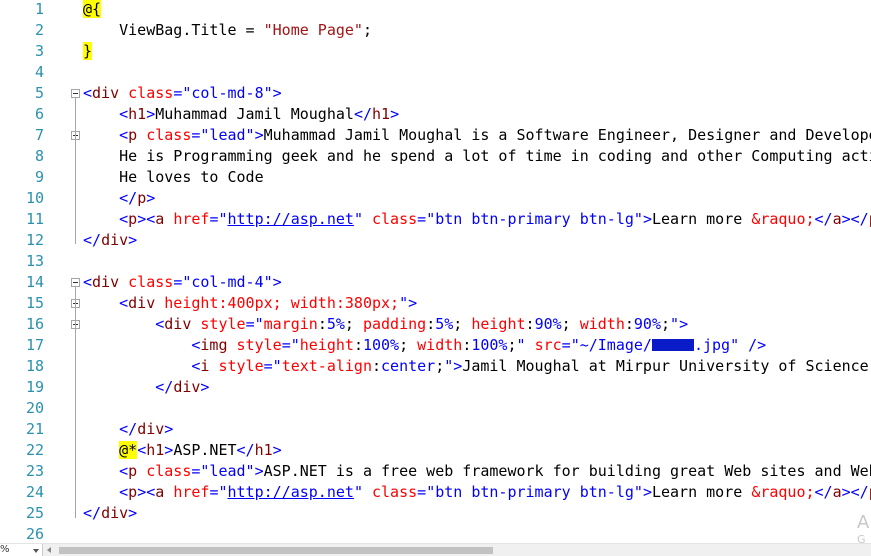  What do you see at coordinates (39, 177) in the screenshot?
I see `line-number: 9` at bounding box center [39, 177].